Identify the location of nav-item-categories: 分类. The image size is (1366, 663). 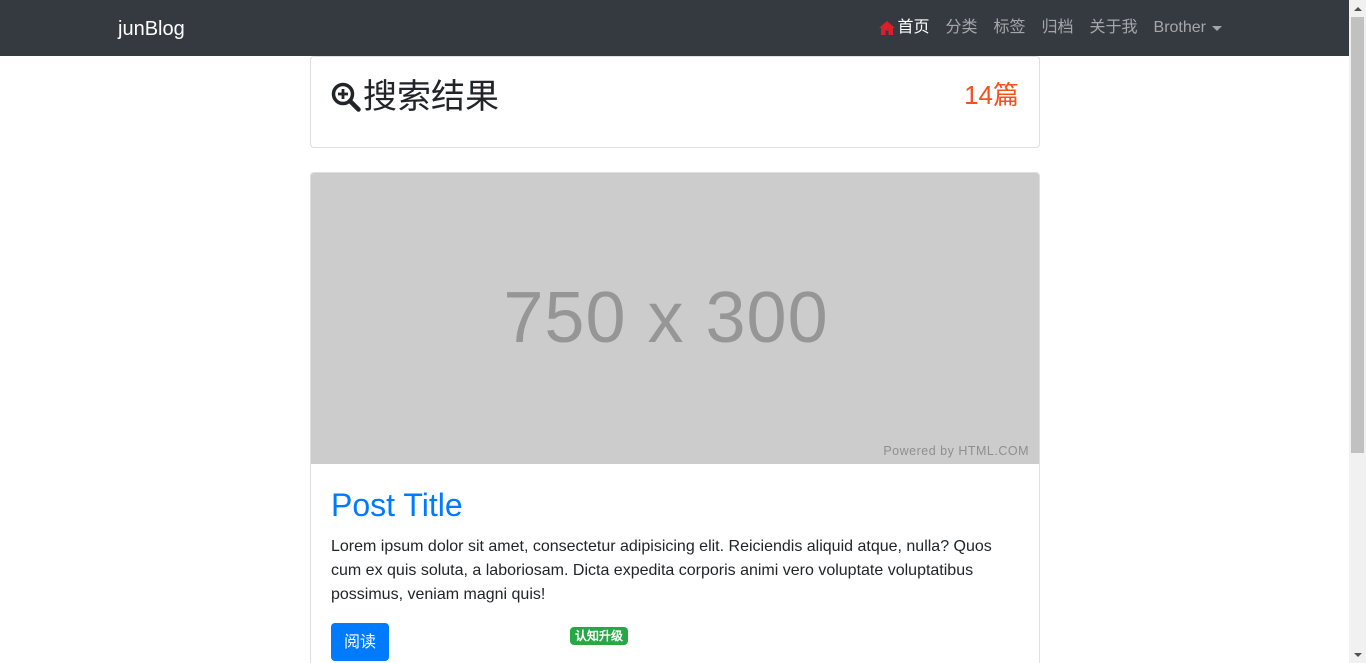
(961, 28).